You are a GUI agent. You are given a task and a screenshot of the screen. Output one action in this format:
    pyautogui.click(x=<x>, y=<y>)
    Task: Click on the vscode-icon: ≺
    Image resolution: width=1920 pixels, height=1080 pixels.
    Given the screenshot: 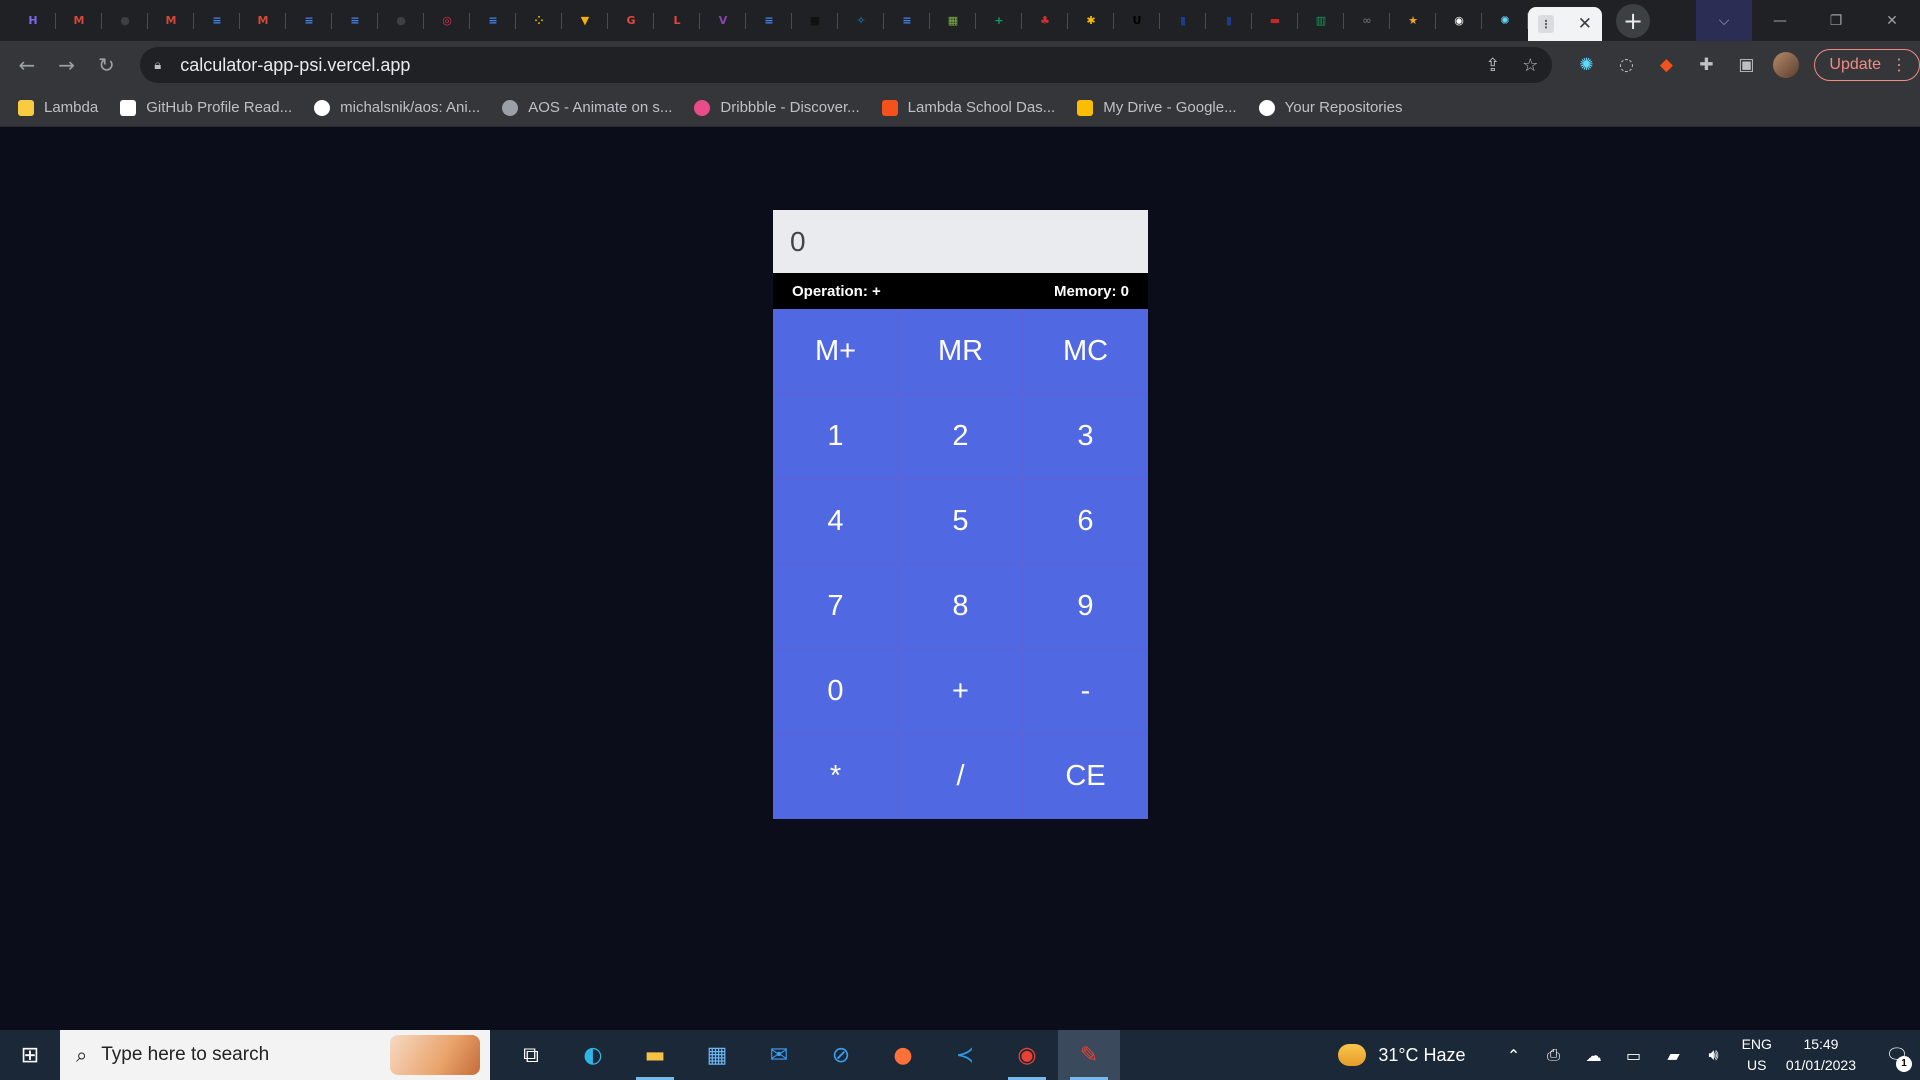 What is the action you would take?
    pyautogui.click(x=965, y=1055)
    